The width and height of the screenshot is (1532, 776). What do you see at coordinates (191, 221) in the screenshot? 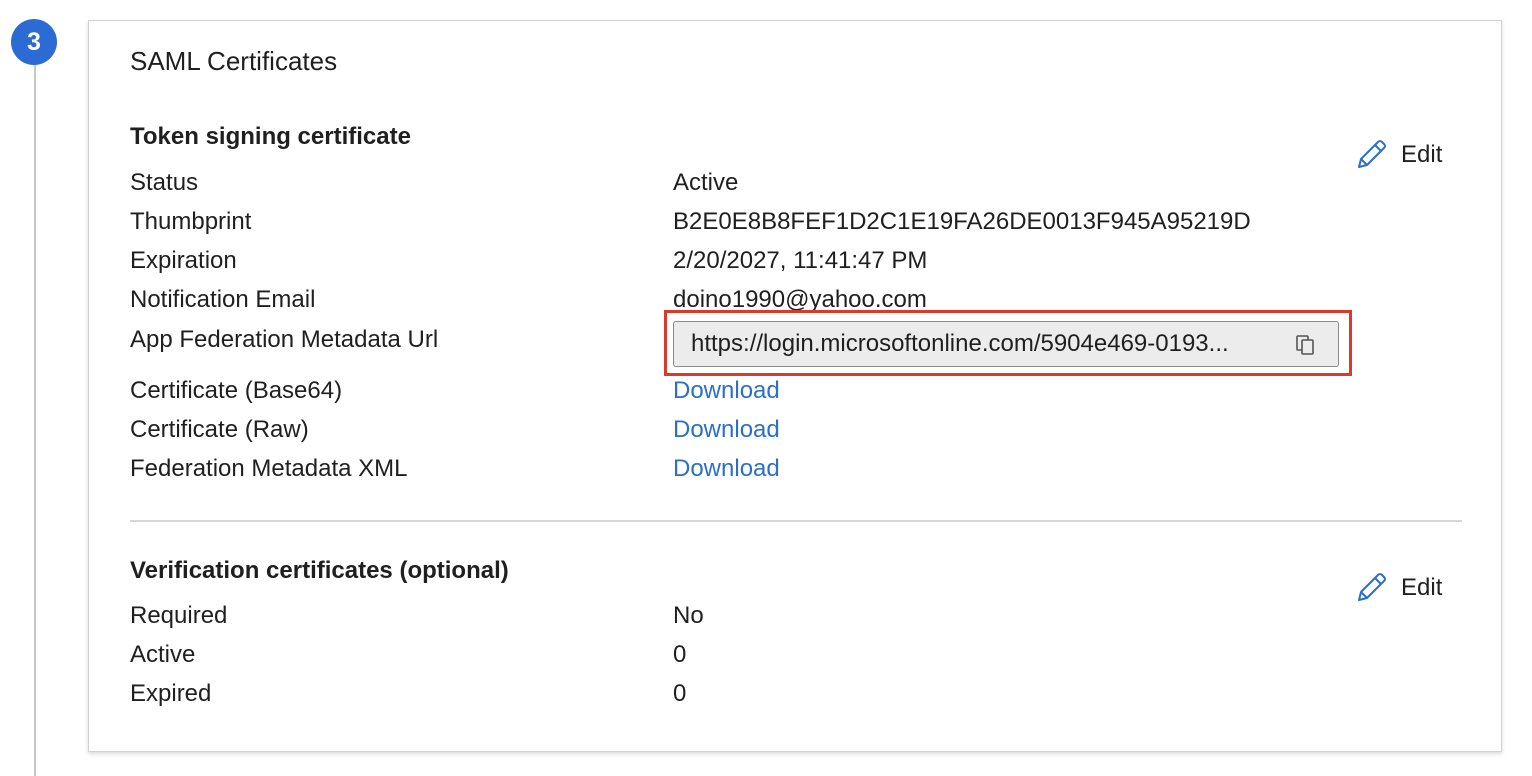
I see `thumbprint-label: Thumbprint` at bounding box center [191, 221].